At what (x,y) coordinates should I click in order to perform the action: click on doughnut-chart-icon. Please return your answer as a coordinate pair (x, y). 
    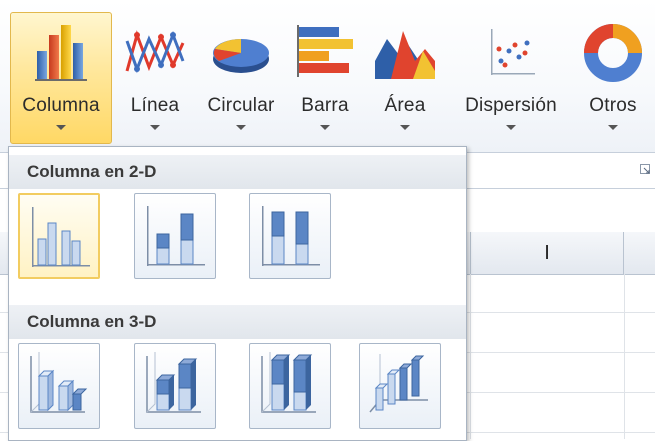
    Looking at the image, I should click on (613, 53).